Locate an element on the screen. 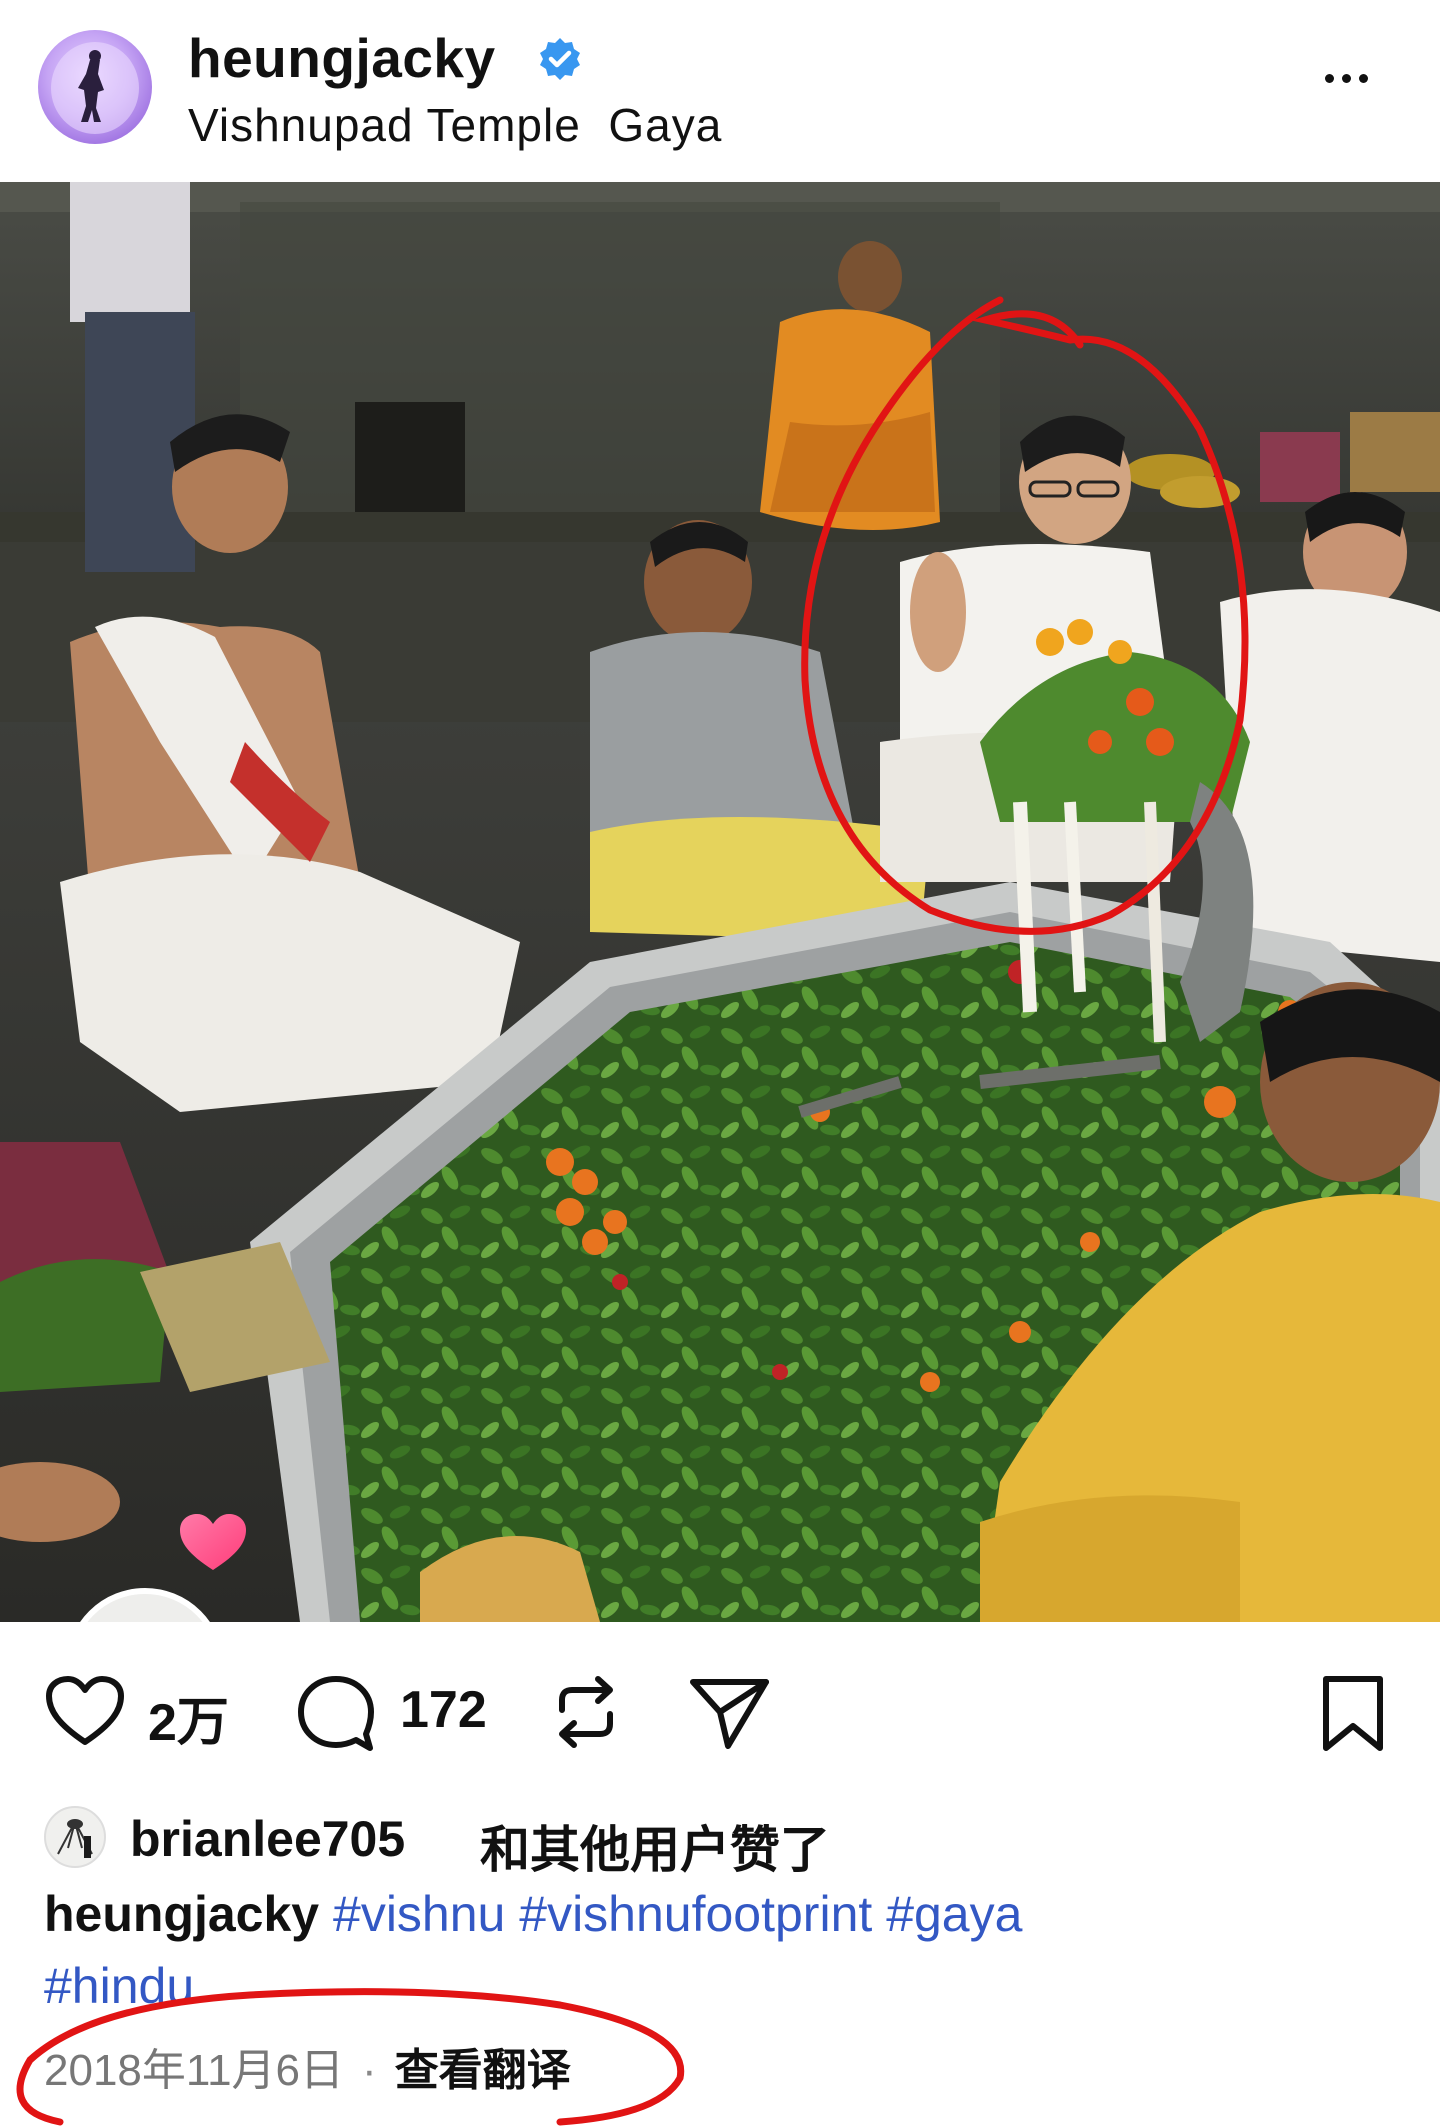 Image resolution: width=1440 pixels, height=2126 pixels. repost-button is located at coordinates (590, 1710).